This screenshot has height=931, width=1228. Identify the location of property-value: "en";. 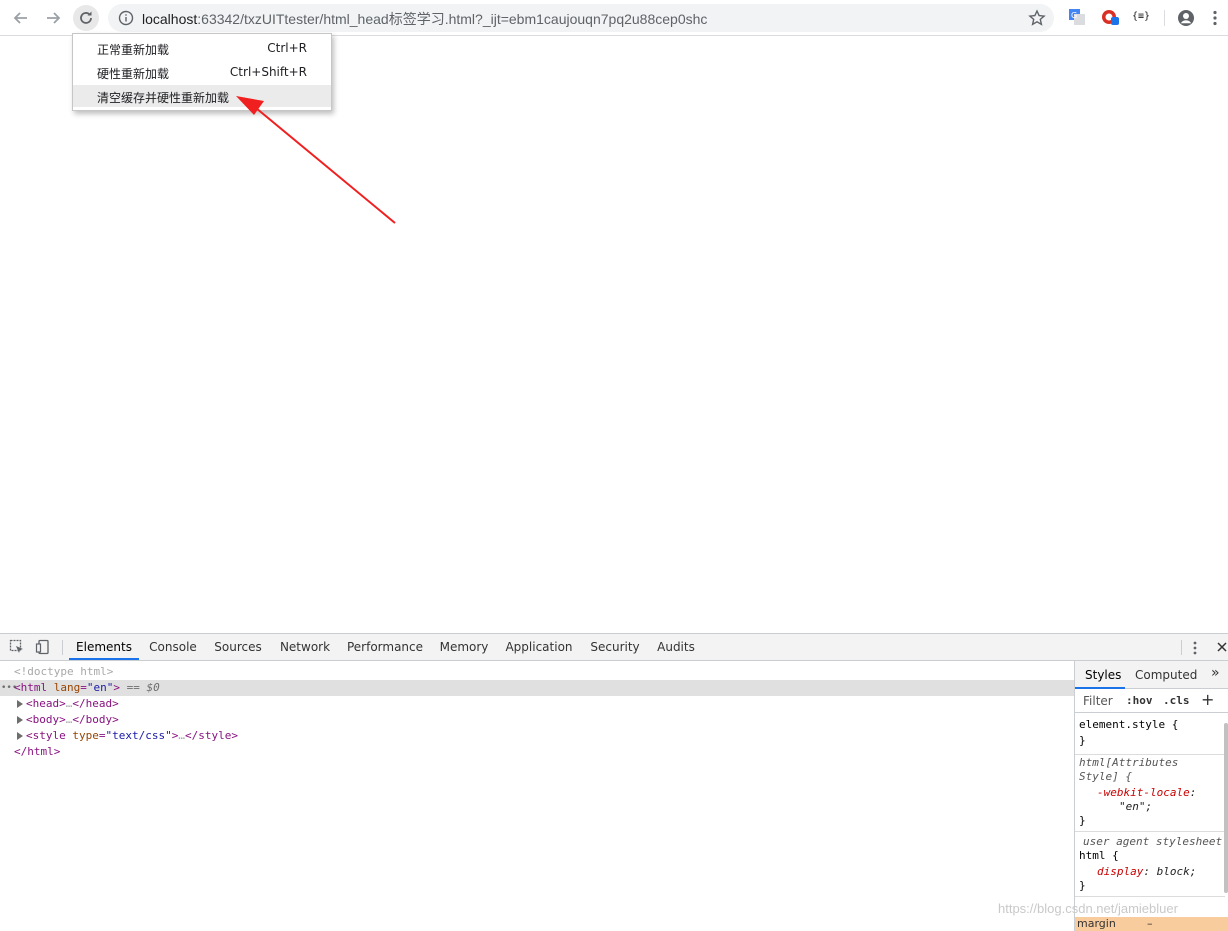
(1135, 806).